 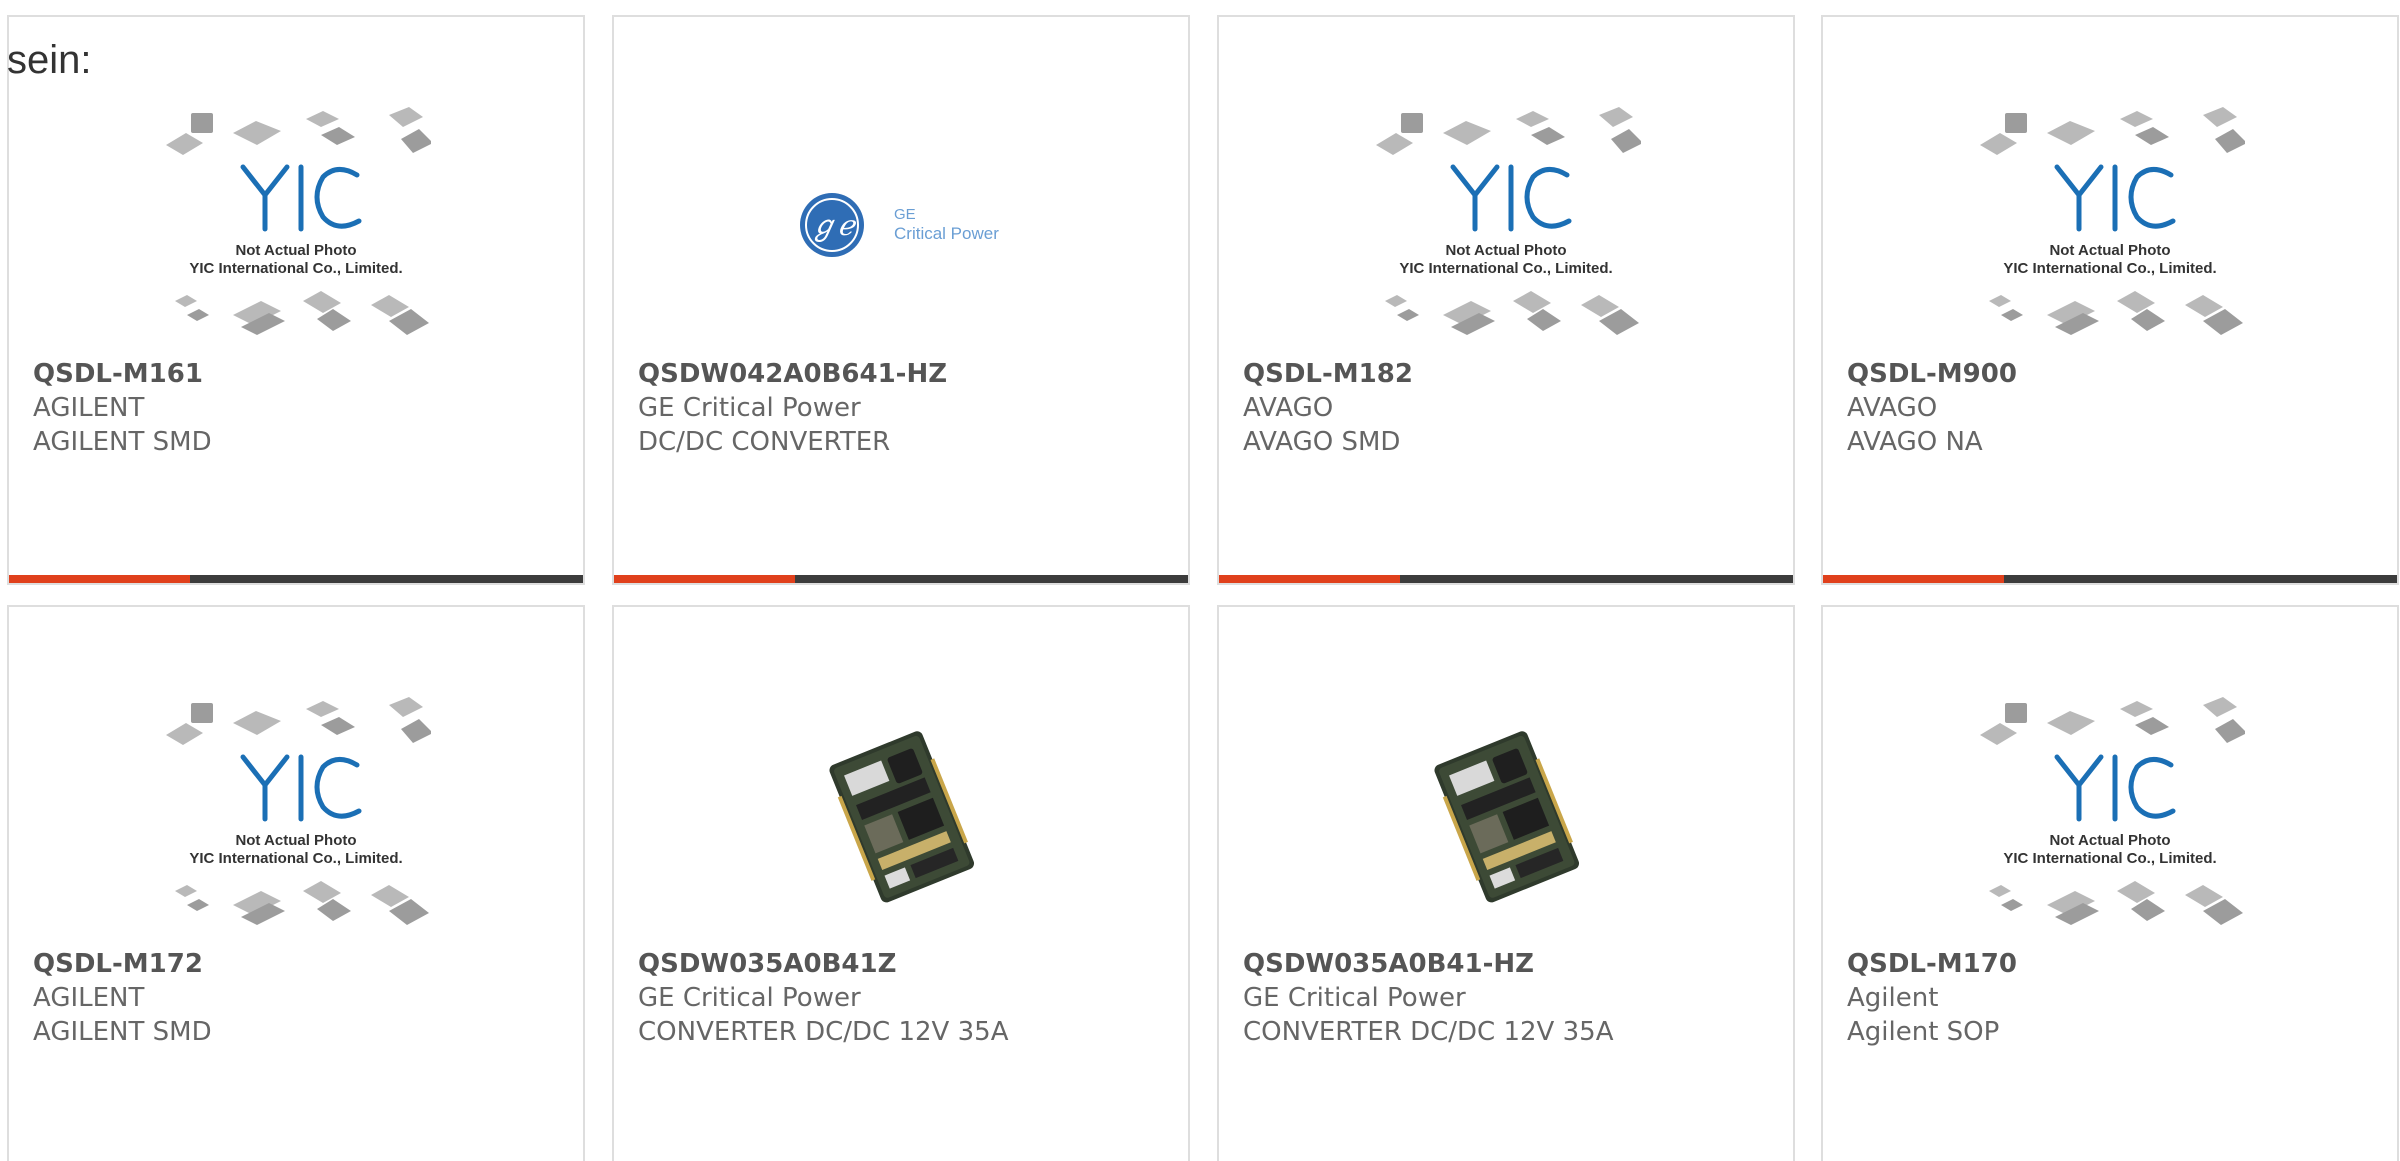 What do you see at coordinates (764, 442) in the screenshot?
I see `description-label: DC/DC CONVERTER` at bounding box center [764, 442].